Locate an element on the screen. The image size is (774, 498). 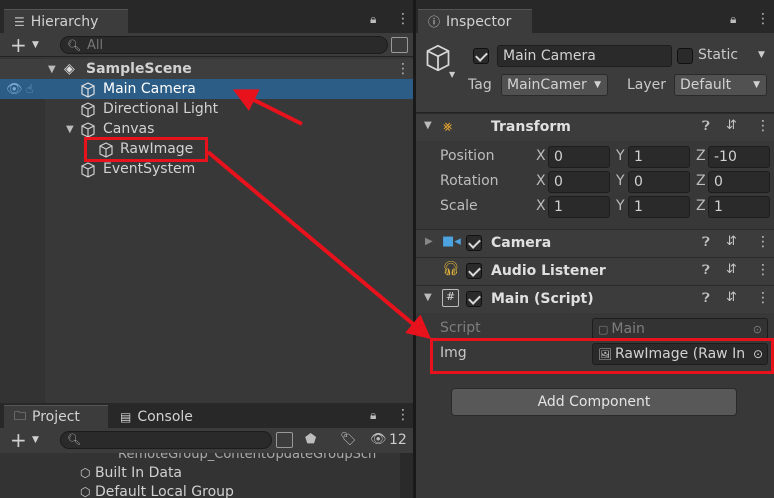
annotation-arrows is located at coordinates (319, 214).